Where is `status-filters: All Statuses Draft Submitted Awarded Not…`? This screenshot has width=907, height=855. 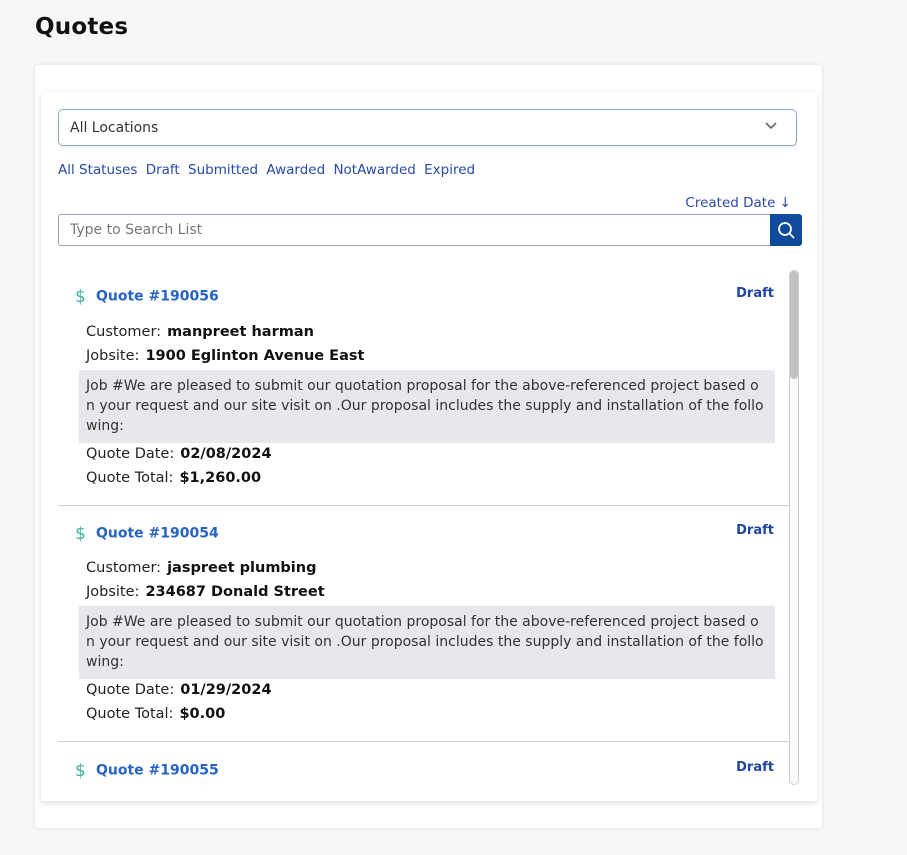 status-filters: All Statuses Draft Submitted Awarded Not… is located at coordinates (268, 170).